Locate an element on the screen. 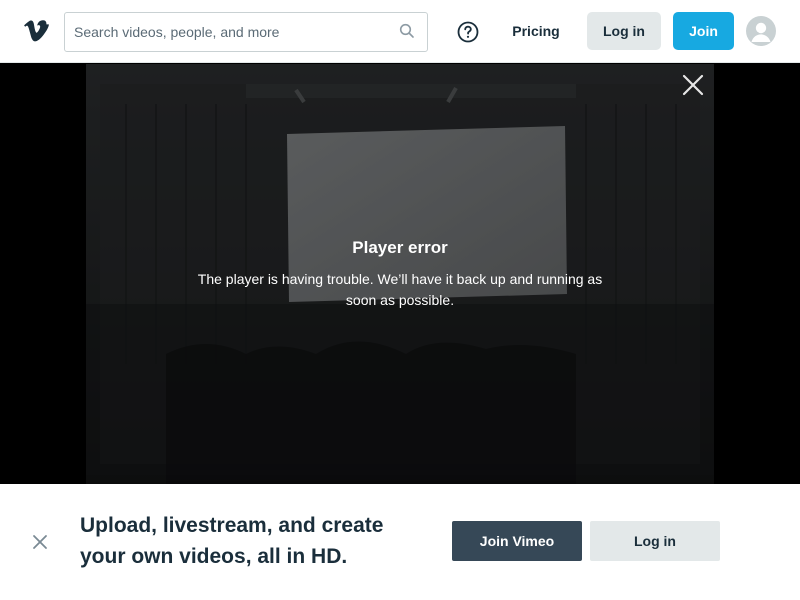 The image size is (800, 600). avatar is located at coordinates (761, 31).